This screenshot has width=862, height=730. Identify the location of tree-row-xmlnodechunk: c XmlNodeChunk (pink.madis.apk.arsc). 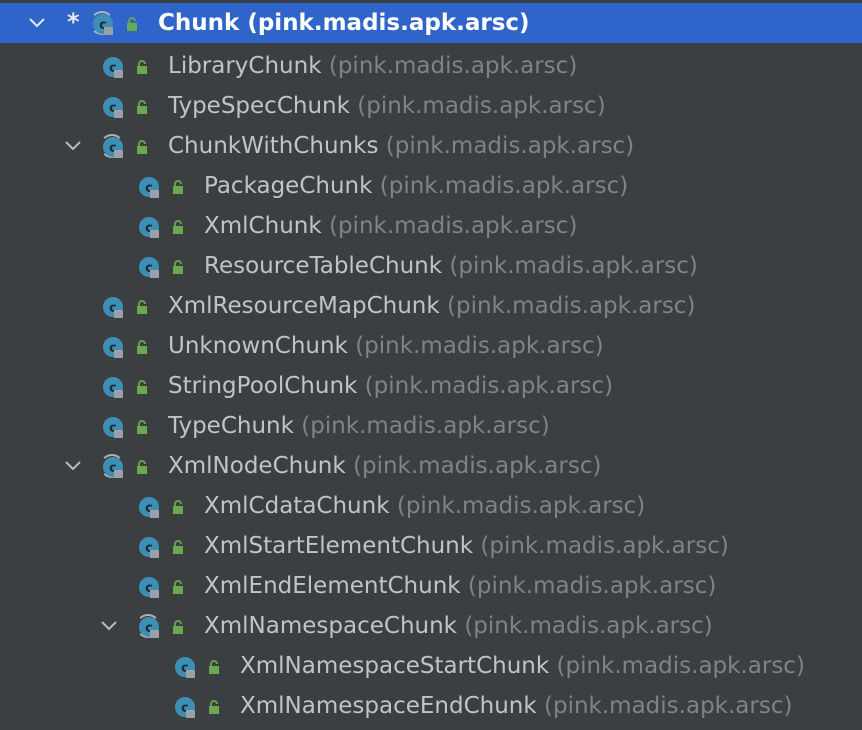
(431, 466).